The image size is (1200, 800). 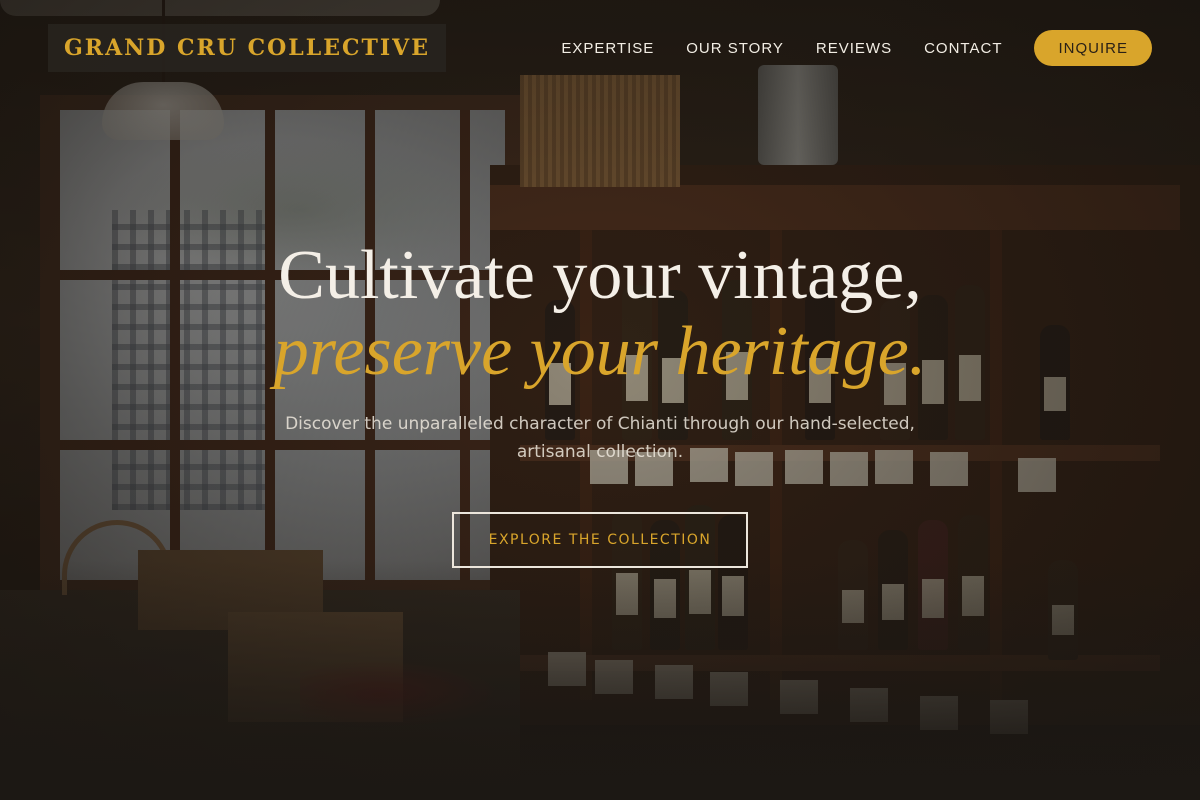 I want to click on nav-link-reviews: REVIEWS, so click(x=854, y=48).